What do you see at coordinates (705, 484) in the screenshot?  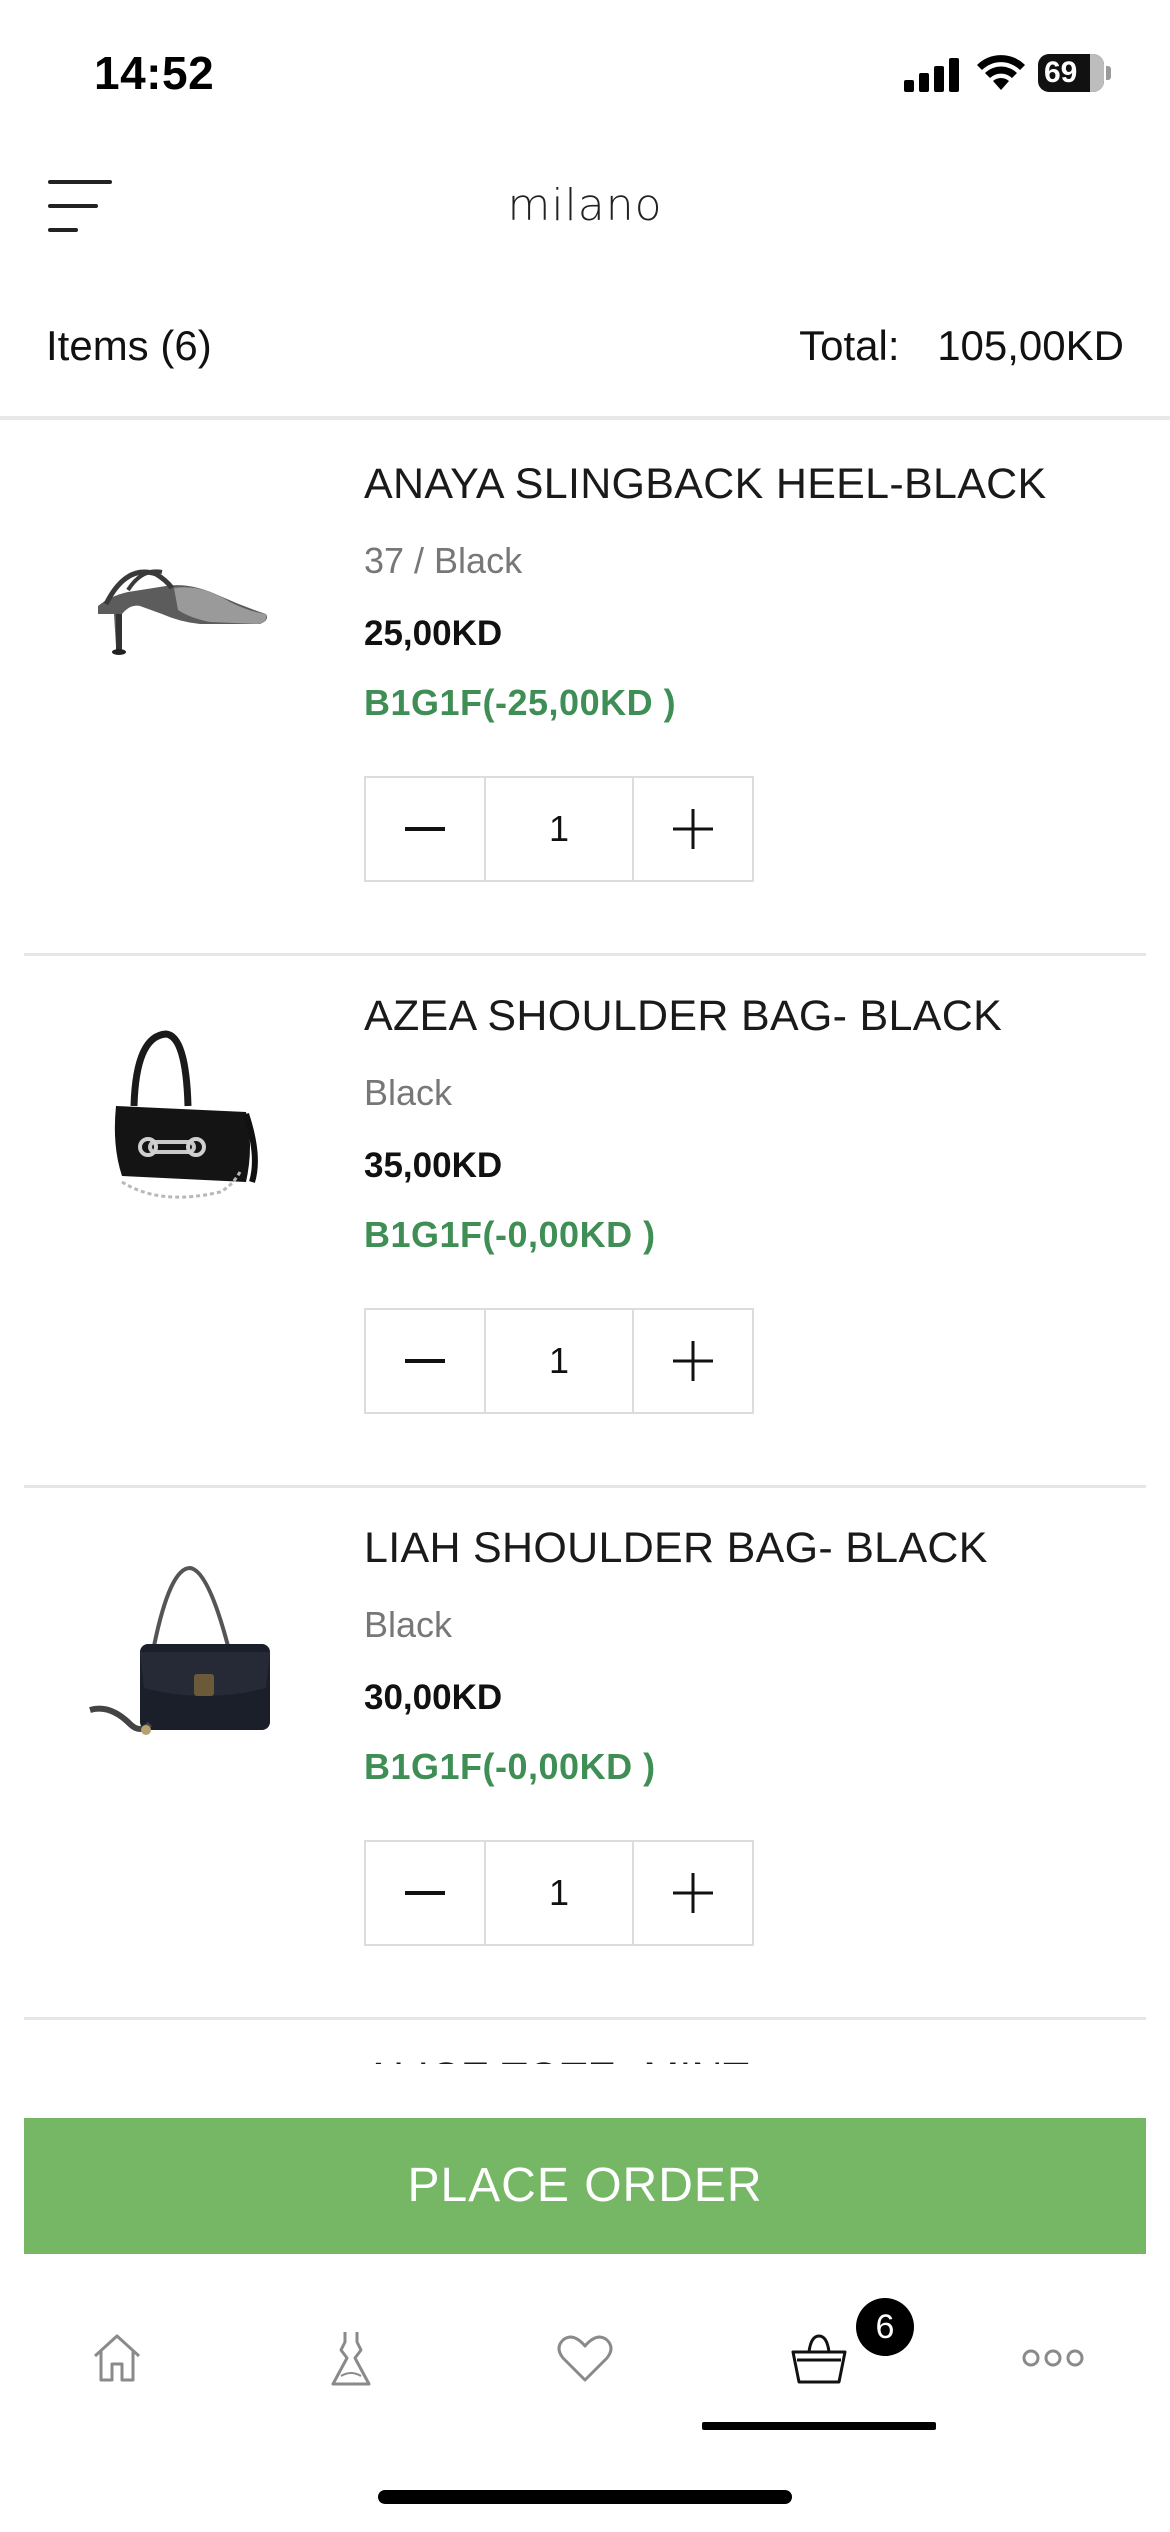 I see `item-name: ANAYA SLINGBACK HEEL-BLACK` at bounding box center [705, 484].